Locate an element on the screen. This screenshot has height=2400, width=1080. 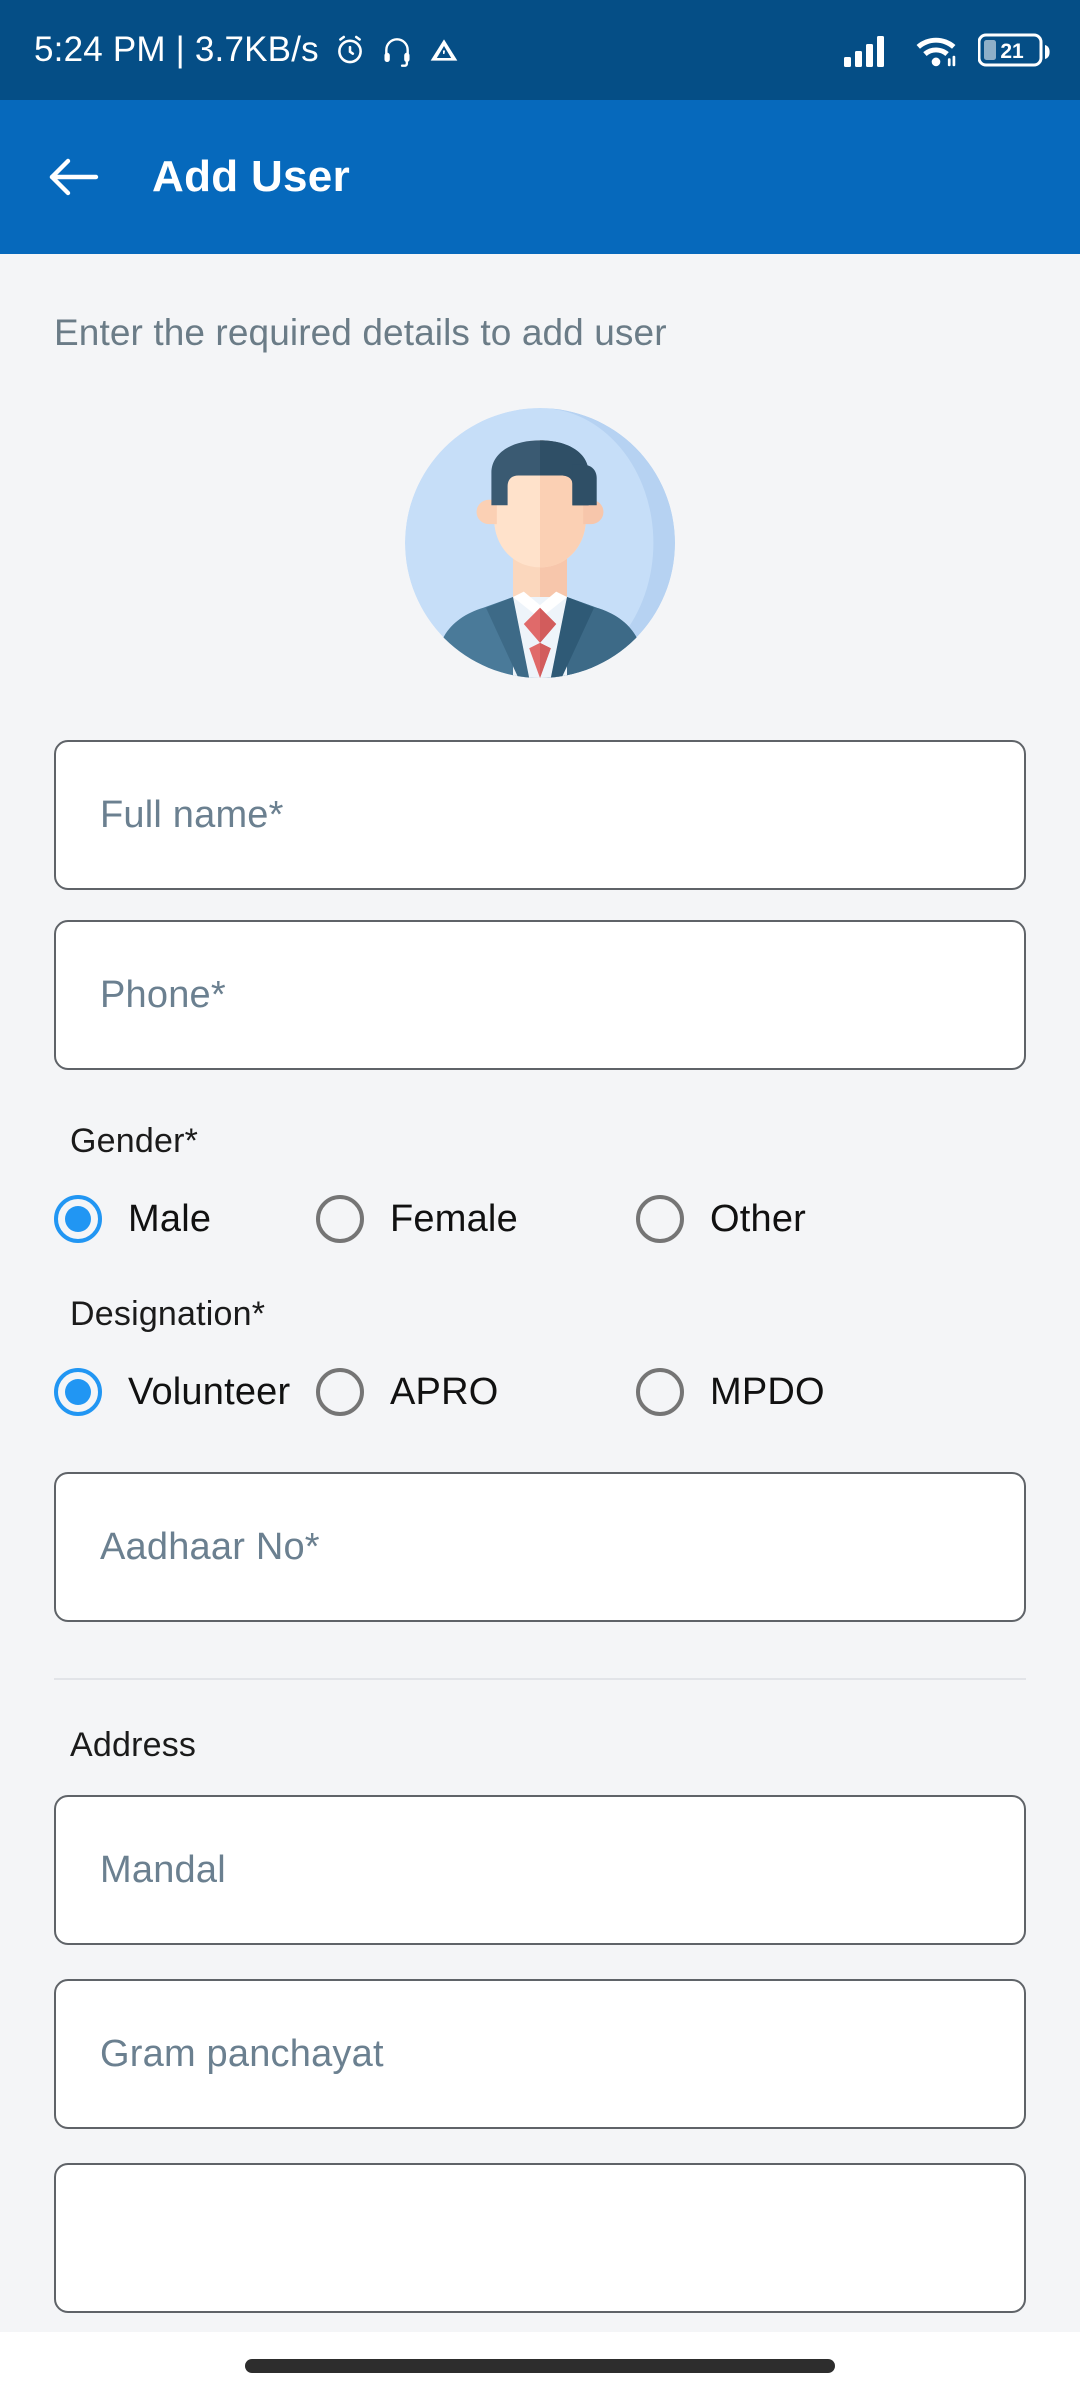
user-avatar-illustration is located at coordinates (540, 543).